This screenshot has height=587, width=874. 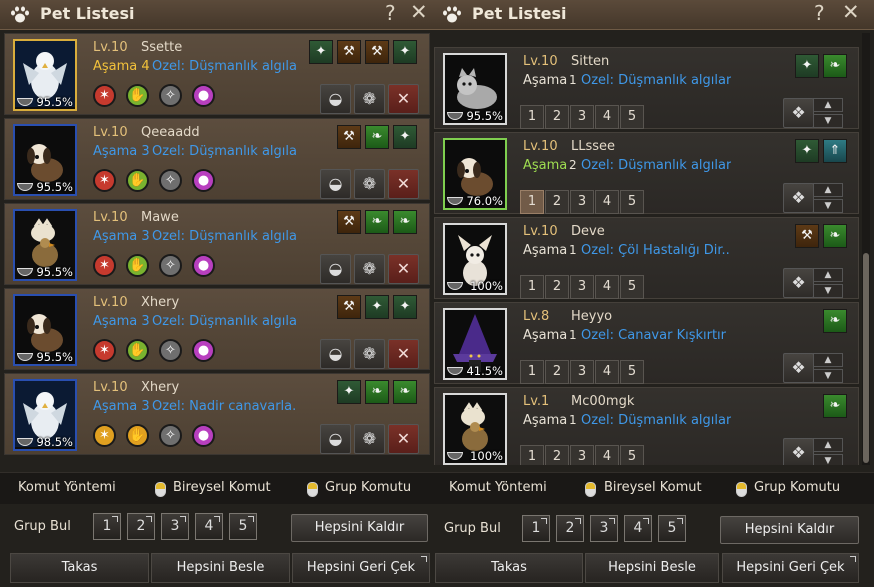 I want to click on trade-button: Takas, so click(x=79, y=568).